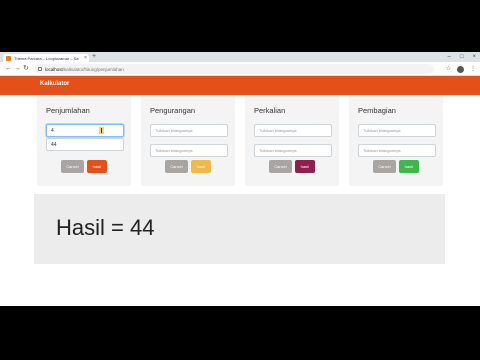  I want to click on app-brand: Kalkulator, so click(54, 84).